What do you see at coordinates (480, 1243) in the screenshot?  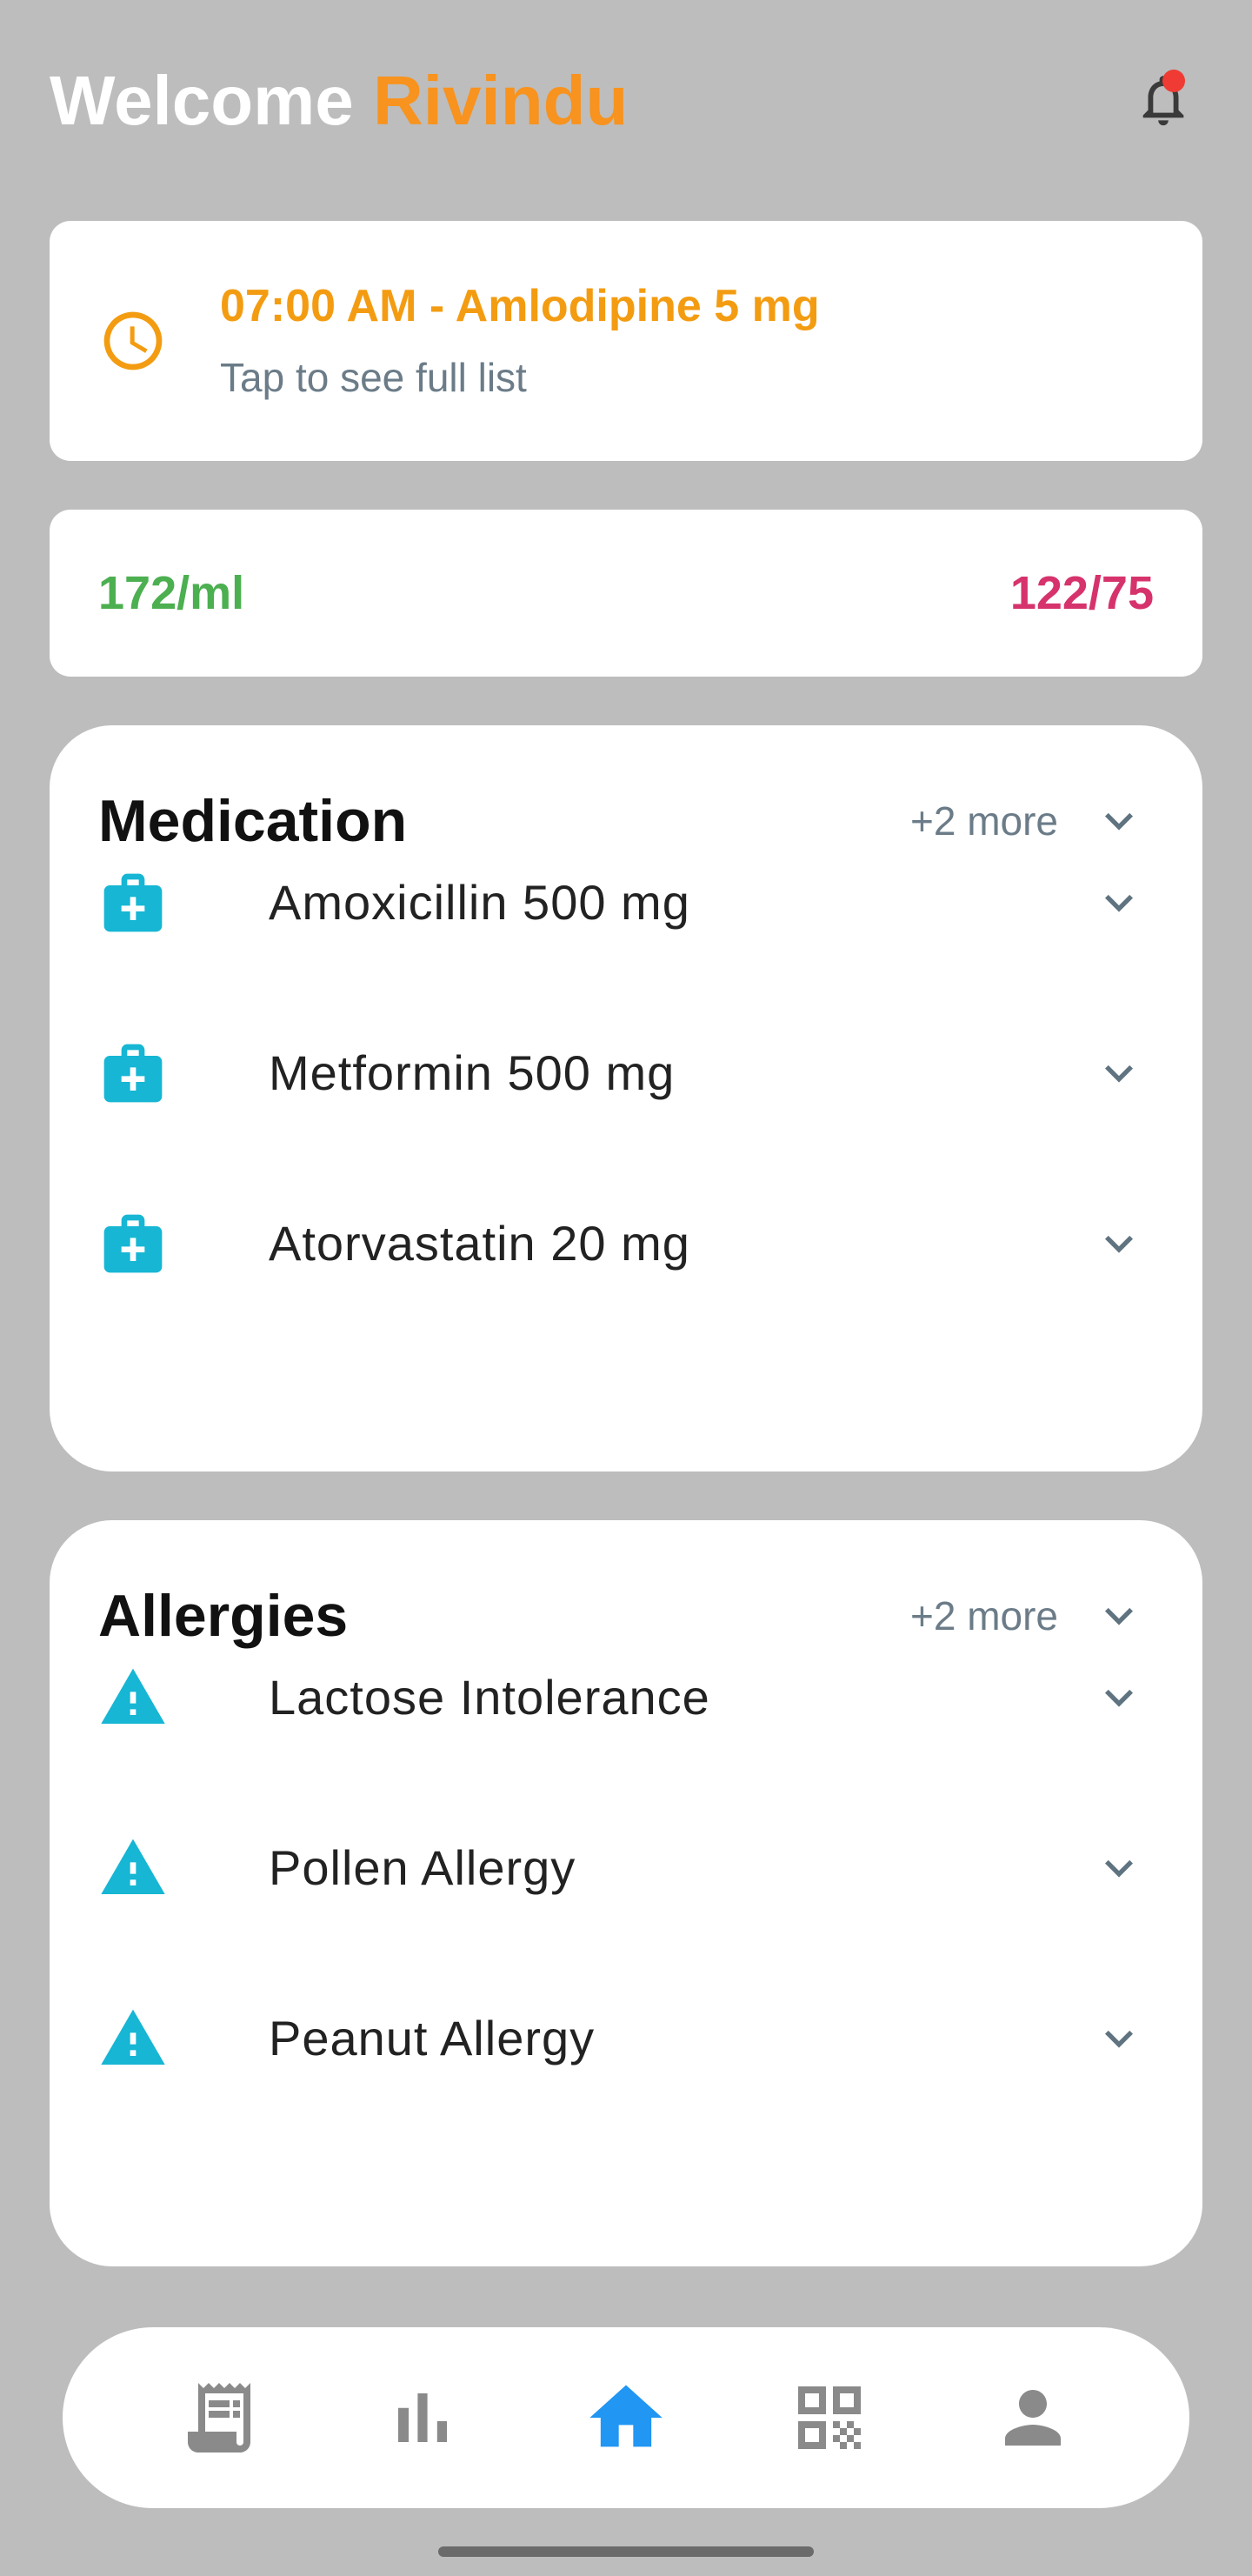 I see `medication-label: Atorvastatin 20 mg` at bounding box center [480, 1243].